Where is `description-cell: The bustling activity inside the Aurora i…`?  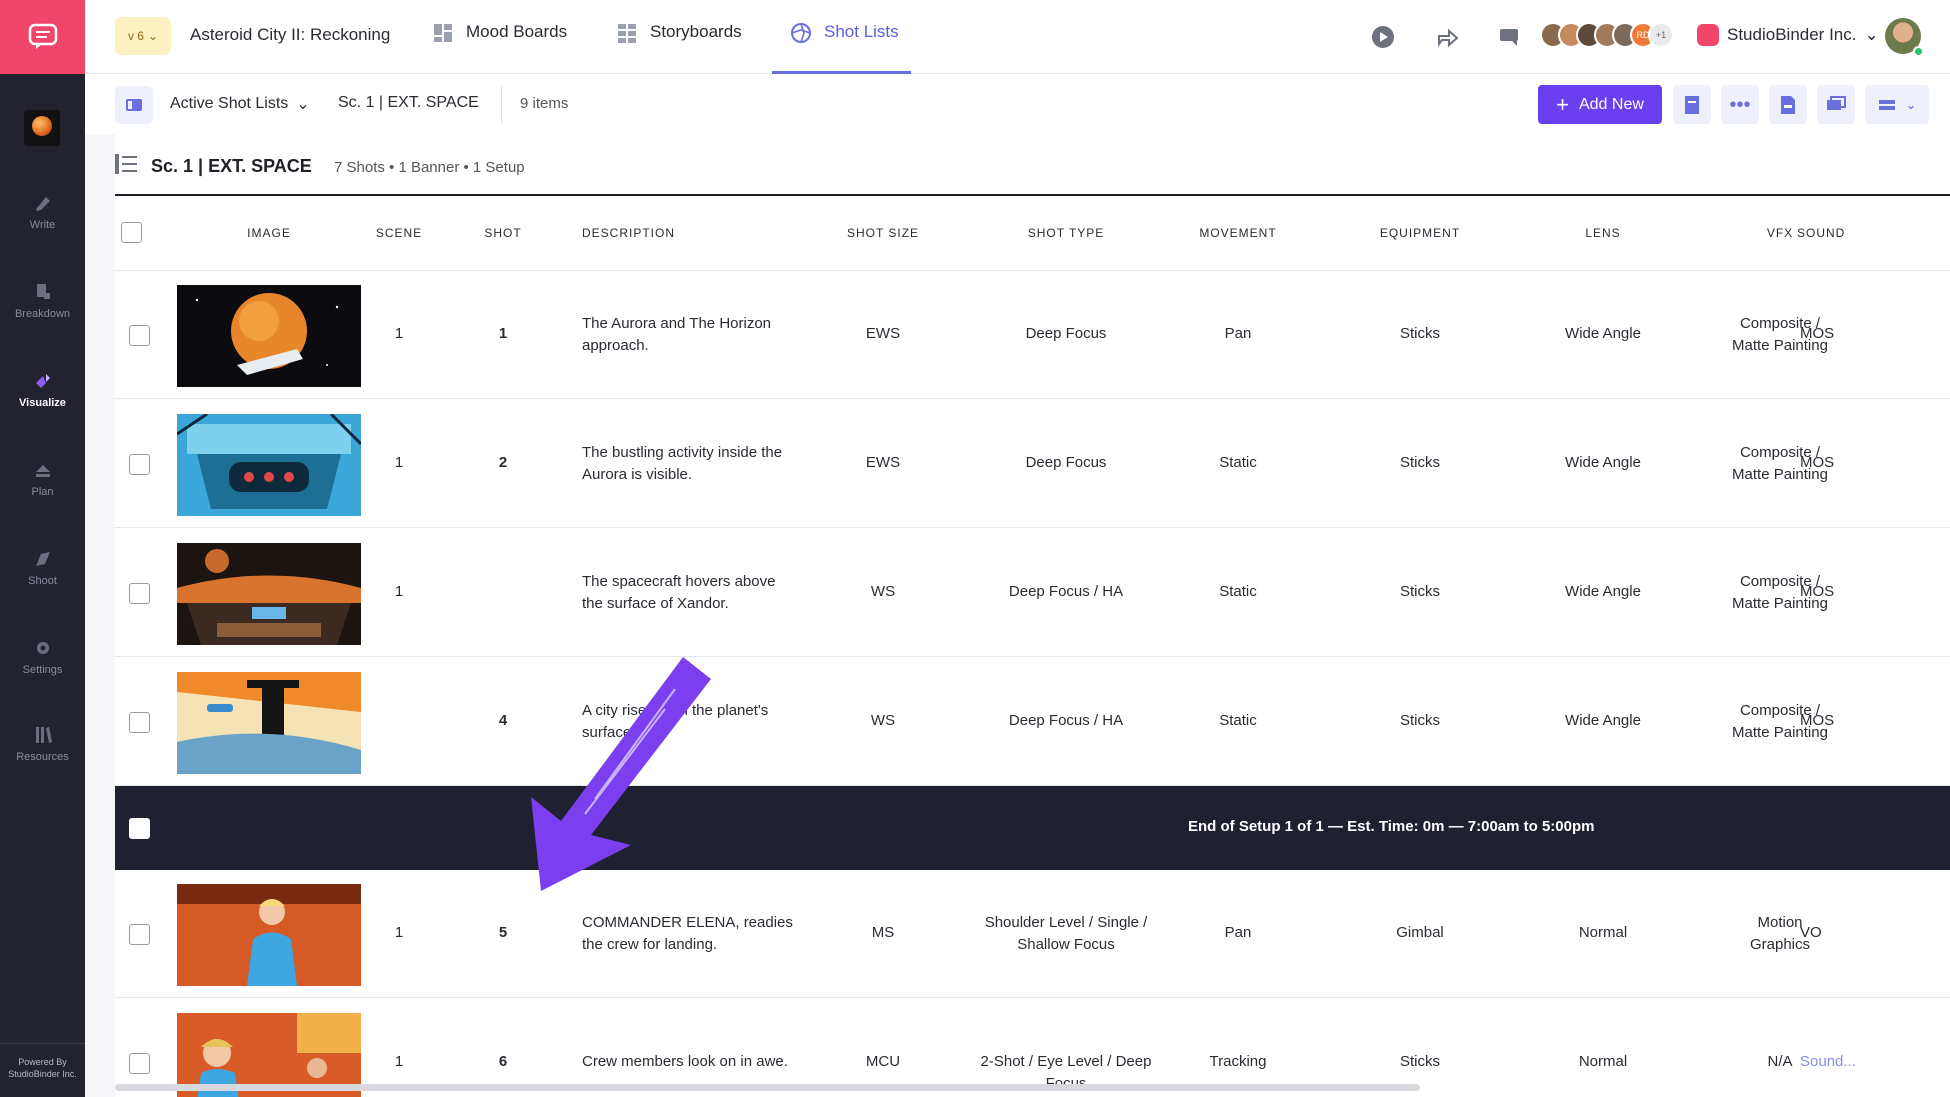
description-cell: The bustling activity inside the Aurora i… is located at coordinates (682, 464).